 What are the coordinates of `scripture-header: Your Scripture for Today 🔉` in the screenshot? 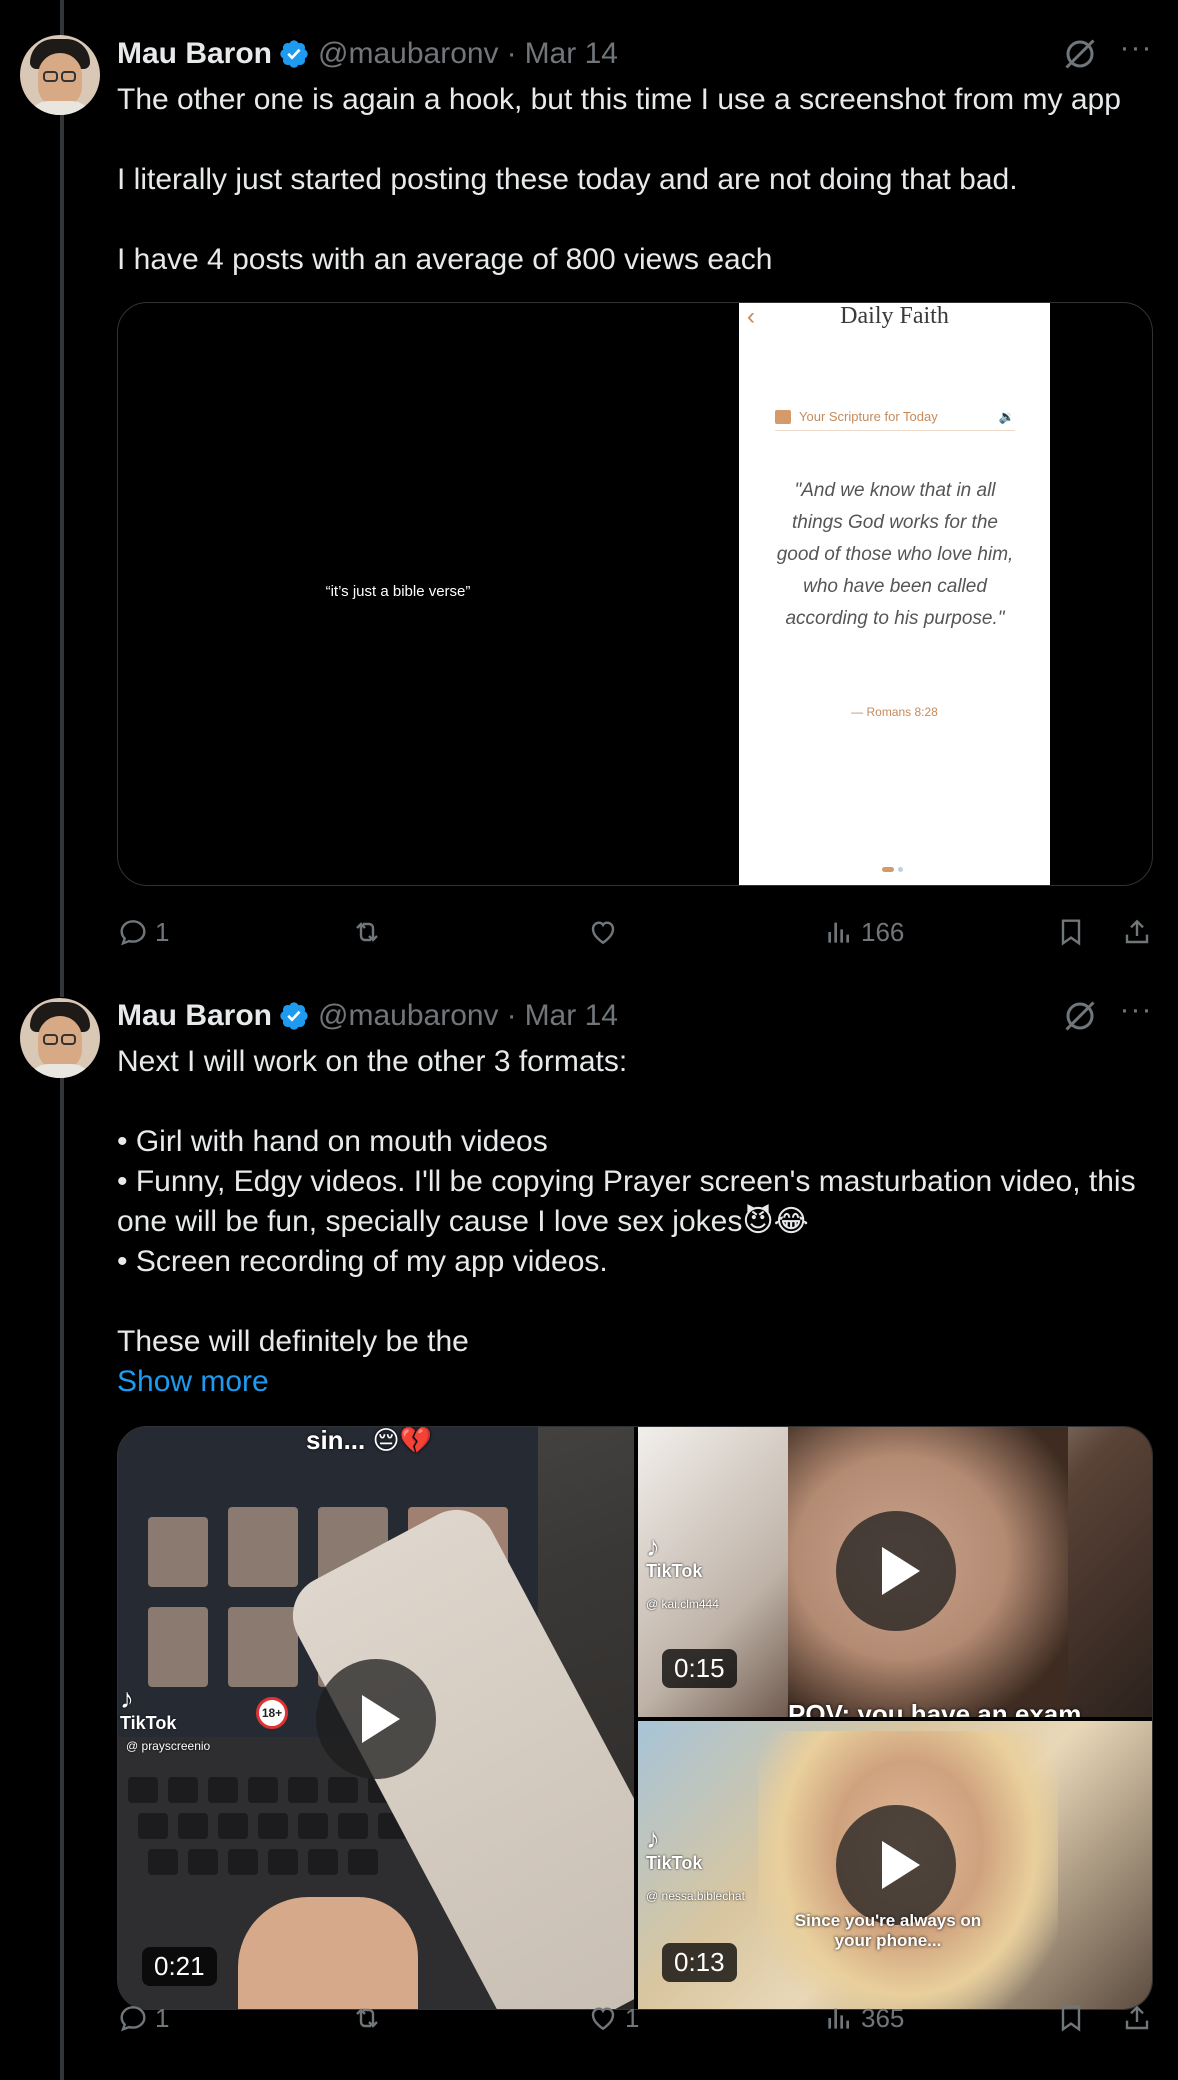 It's located at (895, 417).